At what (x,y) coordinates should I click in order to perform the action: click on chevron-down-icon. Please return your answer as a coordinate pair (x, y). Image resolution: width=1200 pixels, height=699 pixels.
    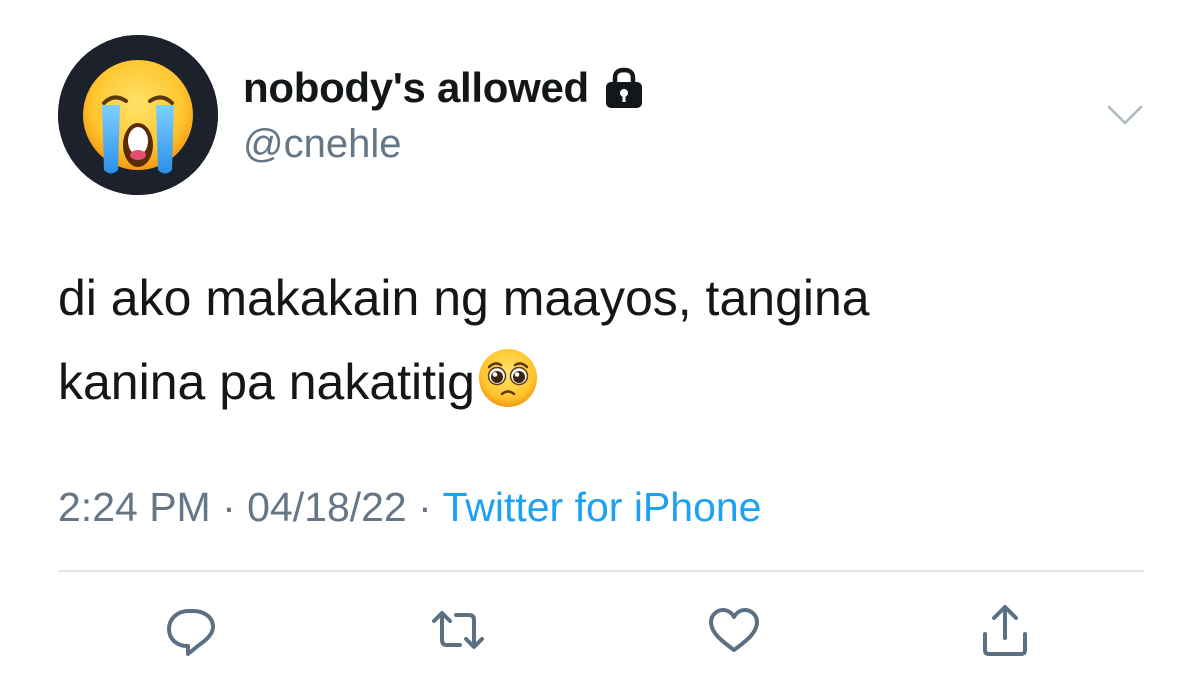
    Looking at the image, I should click on (1125, 115).